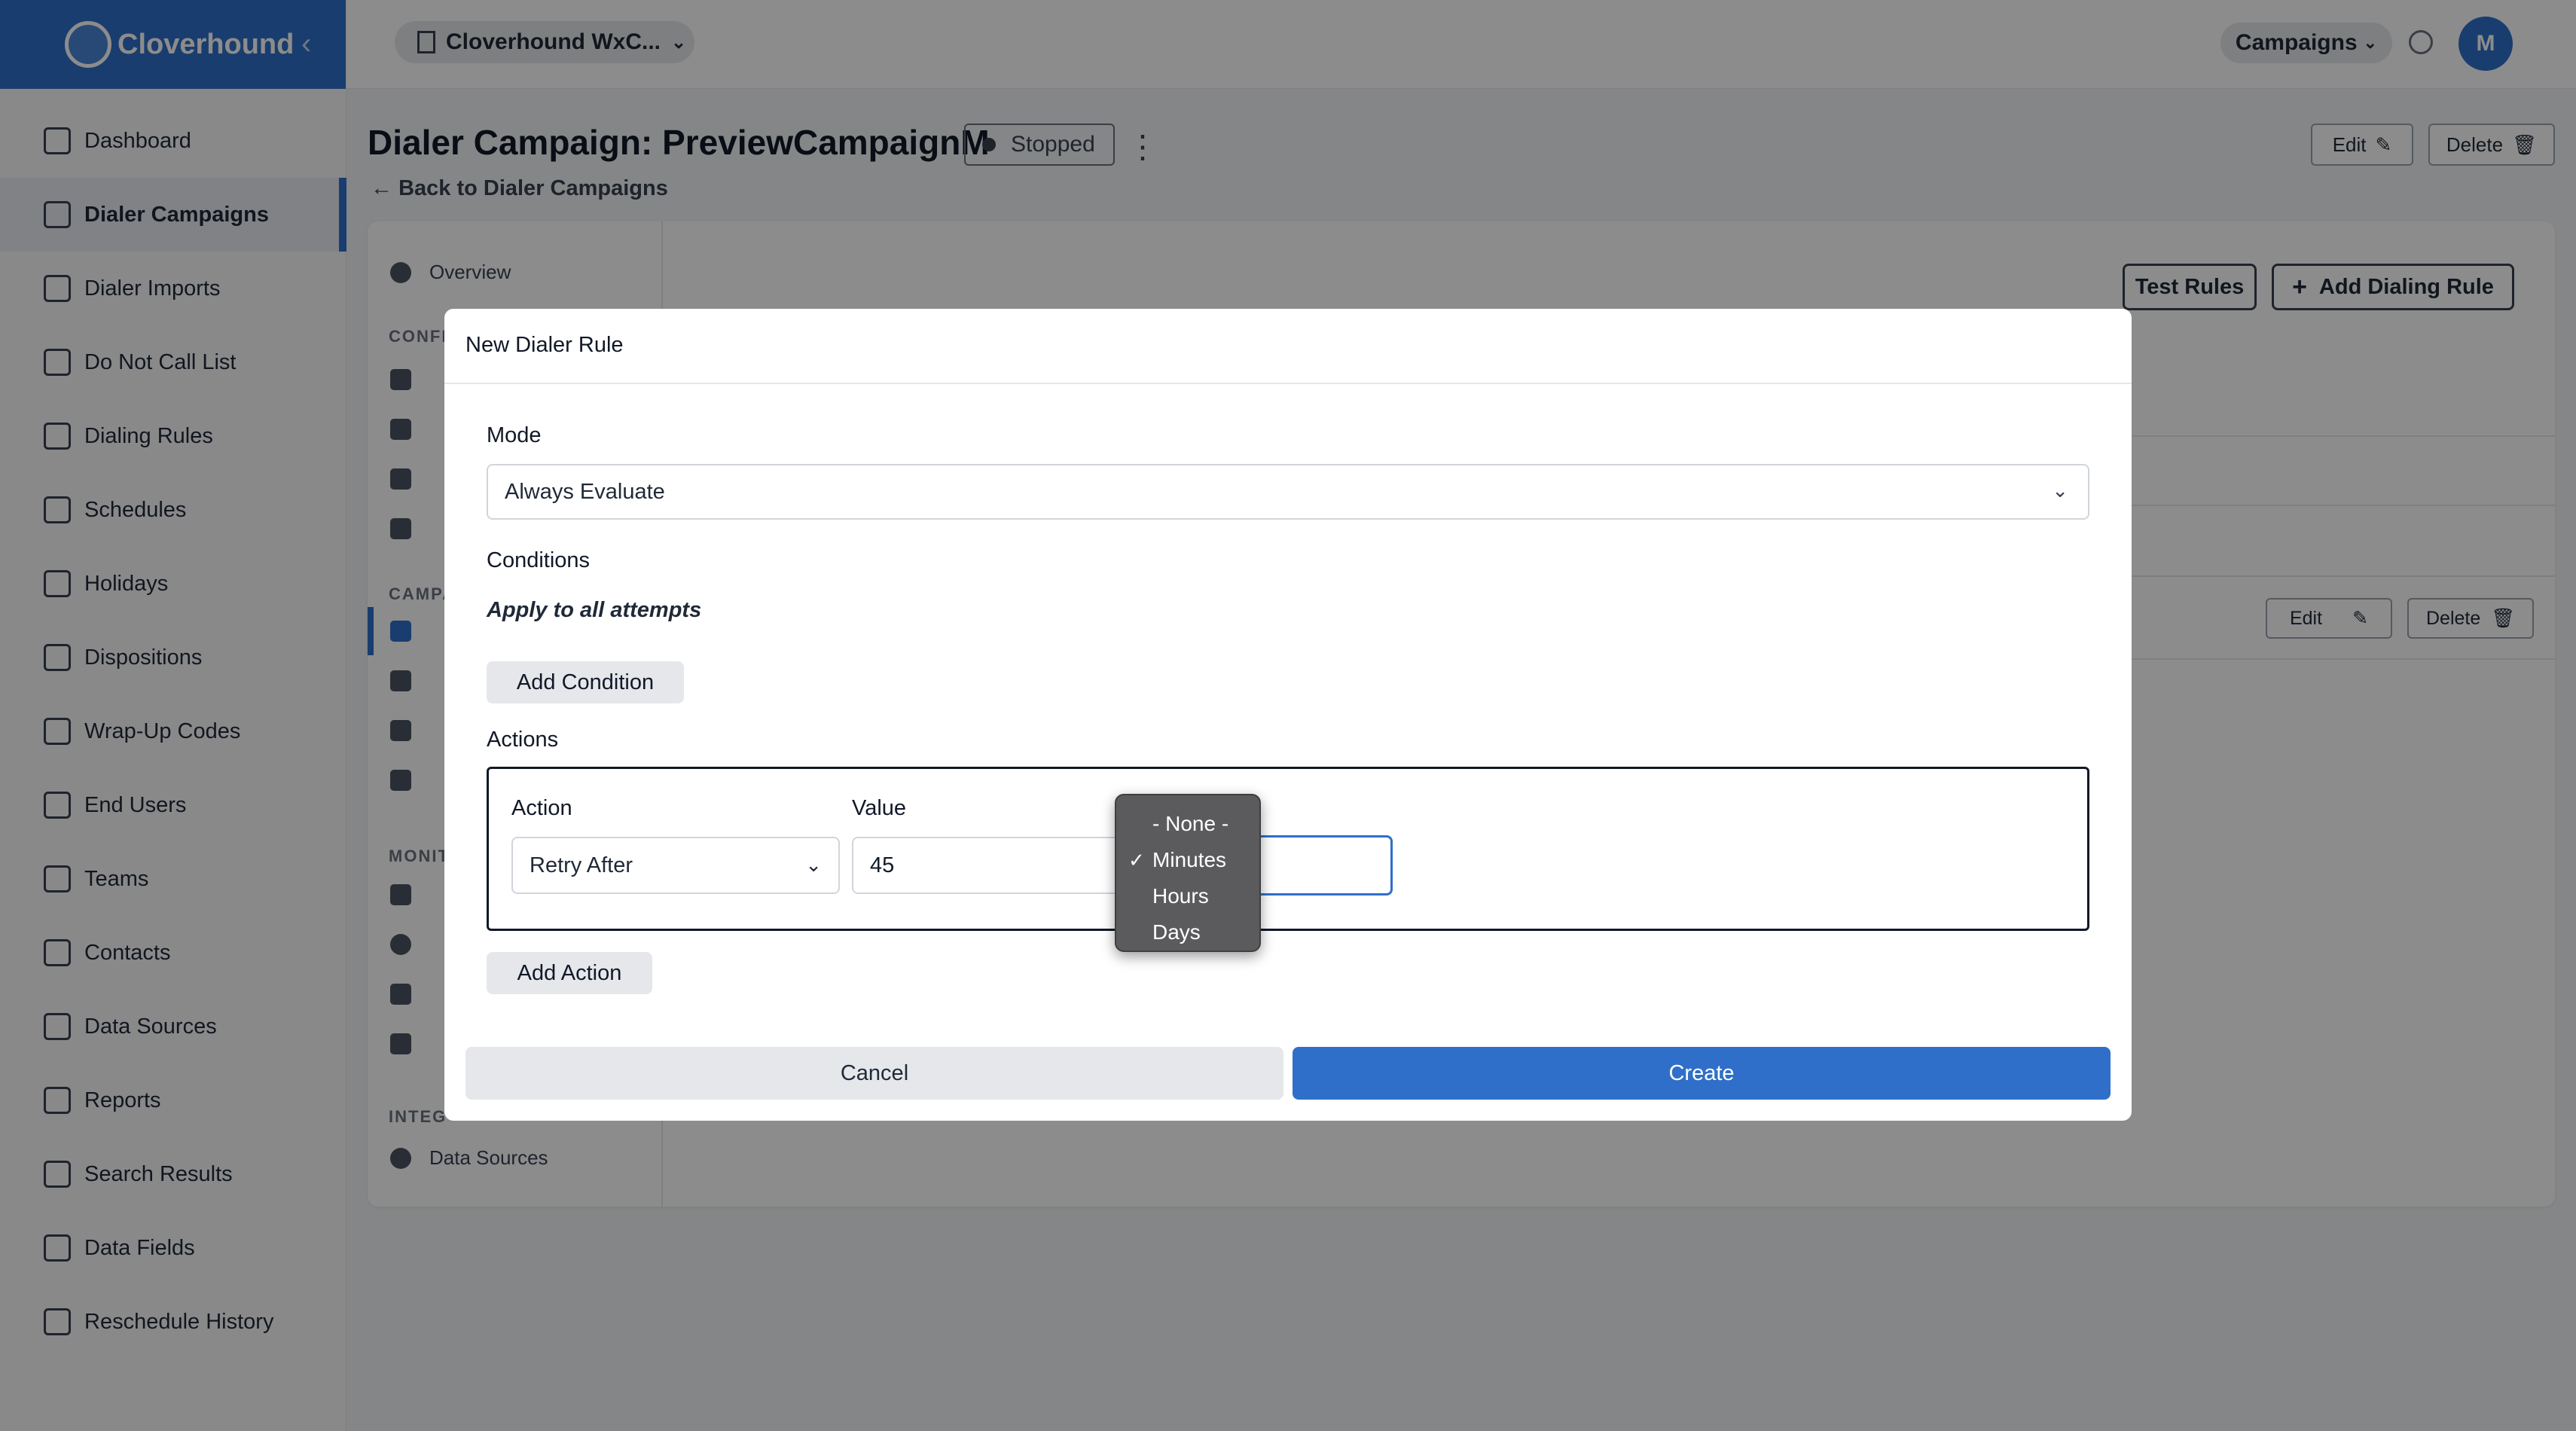 The image size is (2576, 1431). I want to click on modal-title: New Dialer Rule, so click(545, 345).